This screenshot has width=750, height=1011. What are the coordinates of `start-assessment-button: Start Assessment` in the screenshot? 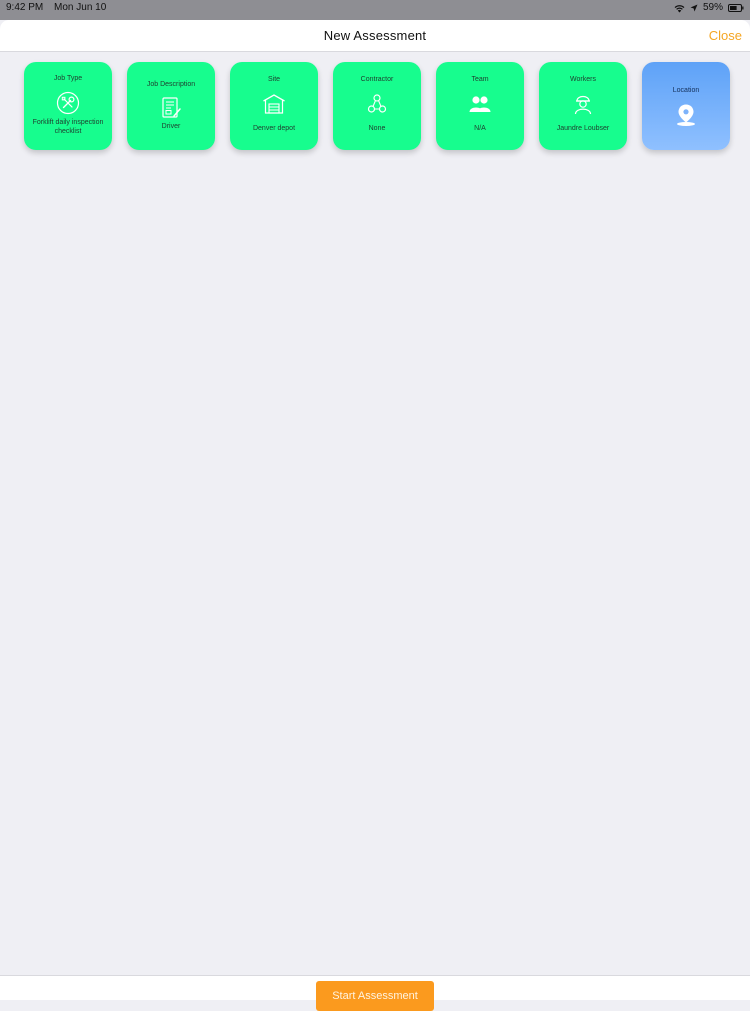 It's located at (375, 996).